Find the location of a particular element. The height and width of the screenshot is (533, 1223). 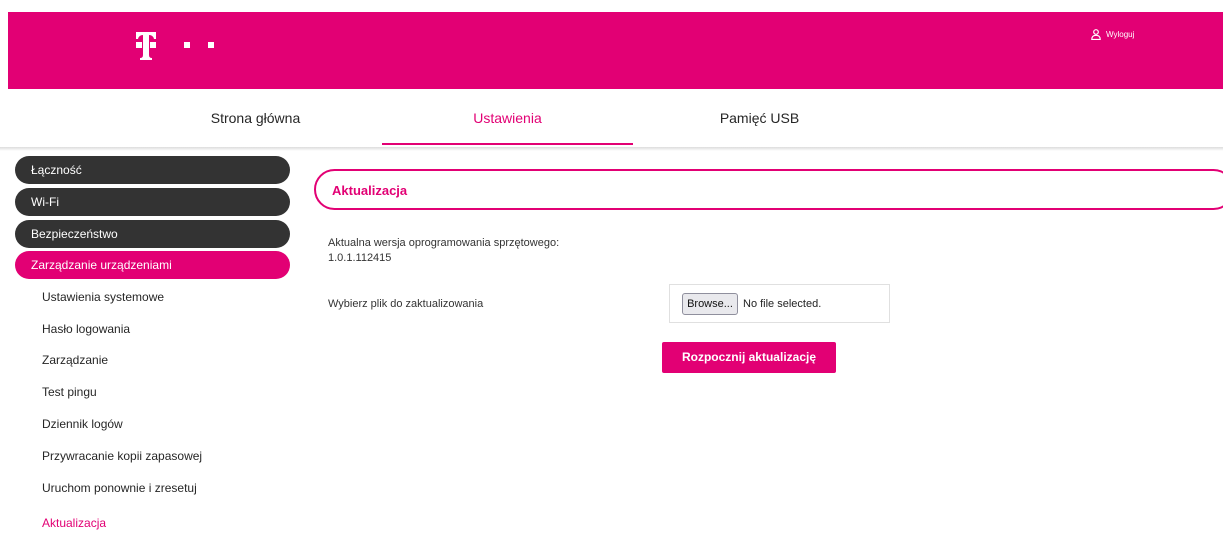

logout-label: Wyloguj is located at coordinates (1120, 34).